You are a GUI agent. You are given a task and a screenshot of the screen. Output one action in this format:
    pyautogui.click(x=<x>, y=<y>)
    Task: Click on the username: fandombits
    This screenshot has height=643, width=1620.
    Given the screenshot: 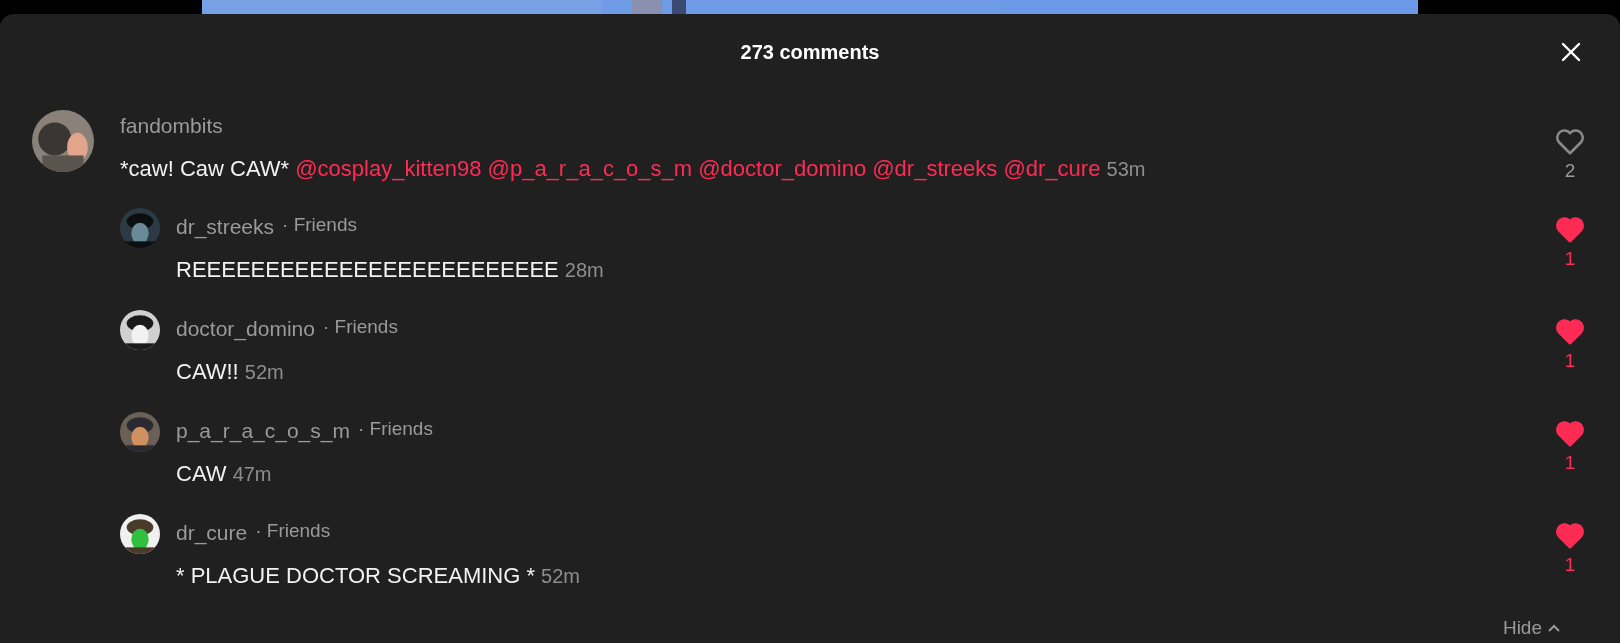 What is the action you would take?
    pyautogui.click(x=171, y=126)
    